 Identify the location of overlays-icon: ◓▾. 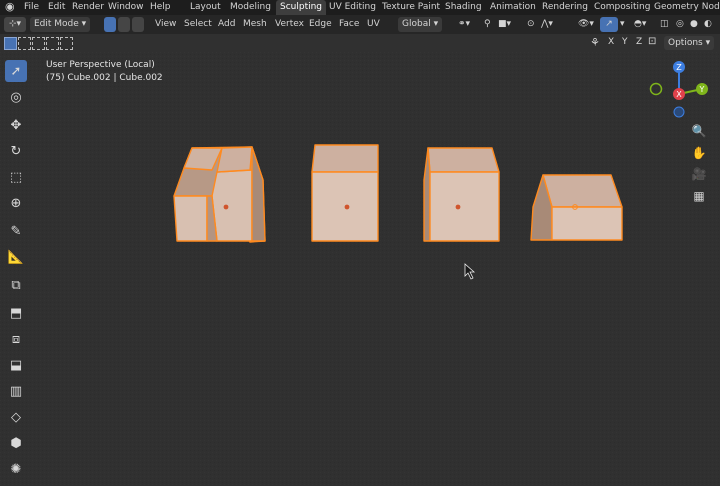
(640, 24).